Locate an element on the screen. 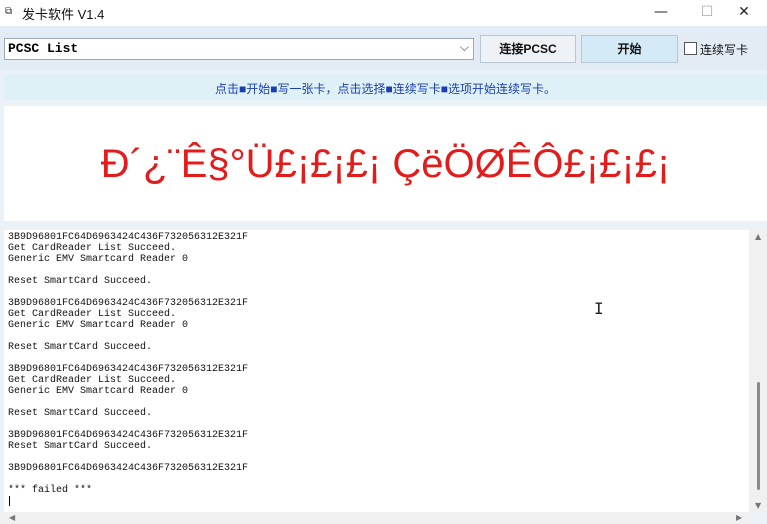 Image resolution: width=767 pixels, height=524 pixels. scroll-down-icon: ▼ is located at coordinates (758, 505).